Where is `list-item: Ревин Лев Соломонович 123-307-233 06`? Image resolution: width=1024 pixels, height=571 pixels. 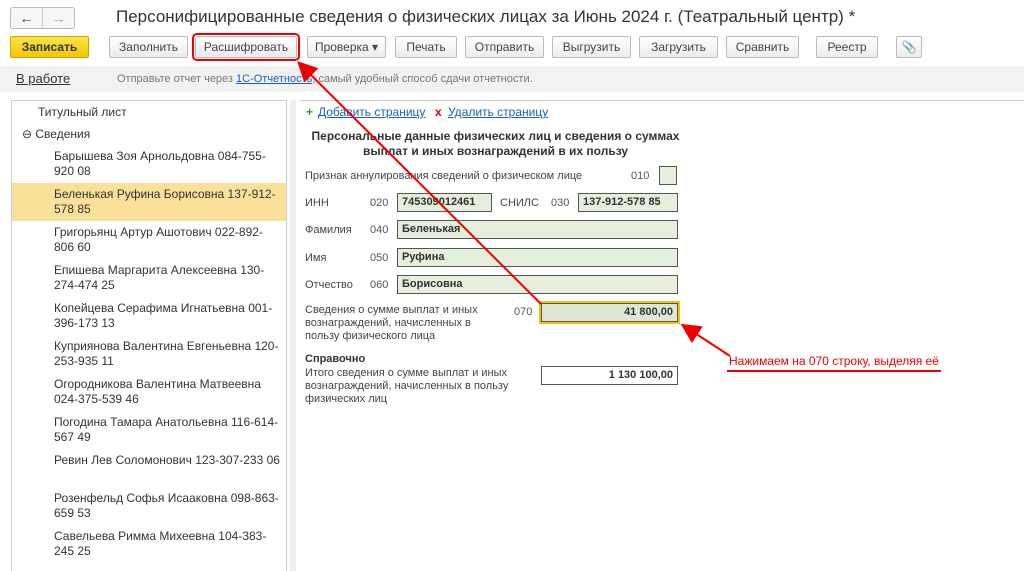 list-item: Ревин Лев Соломонович 123-307-233 06 is located at coordinates (149, 468).